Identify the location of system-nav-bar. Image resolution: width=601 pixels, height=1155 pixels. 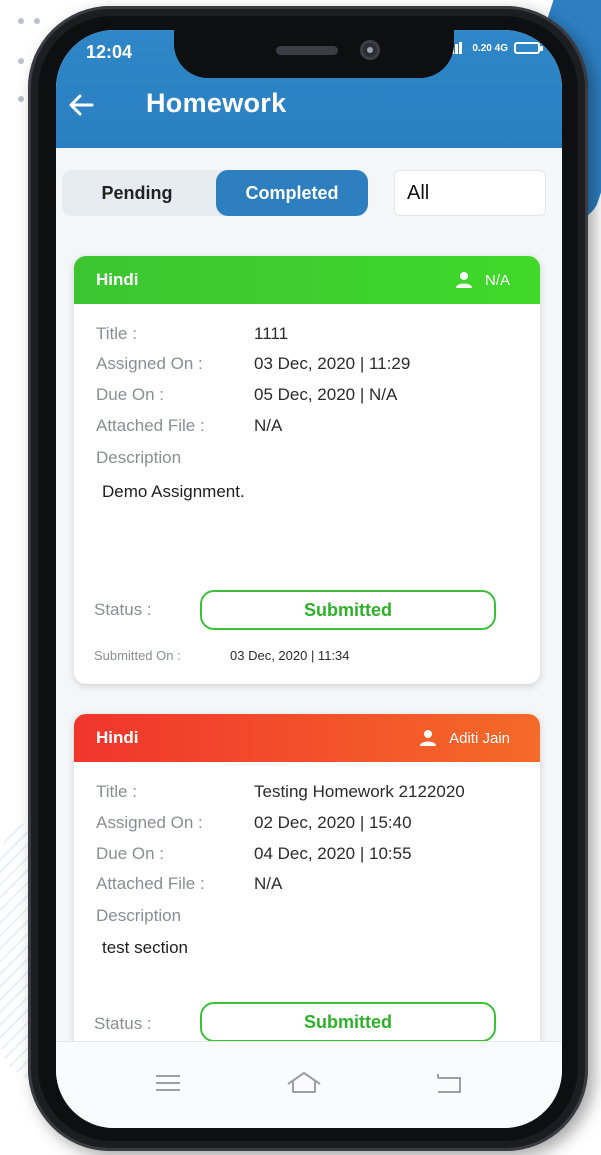
(309, 1084).